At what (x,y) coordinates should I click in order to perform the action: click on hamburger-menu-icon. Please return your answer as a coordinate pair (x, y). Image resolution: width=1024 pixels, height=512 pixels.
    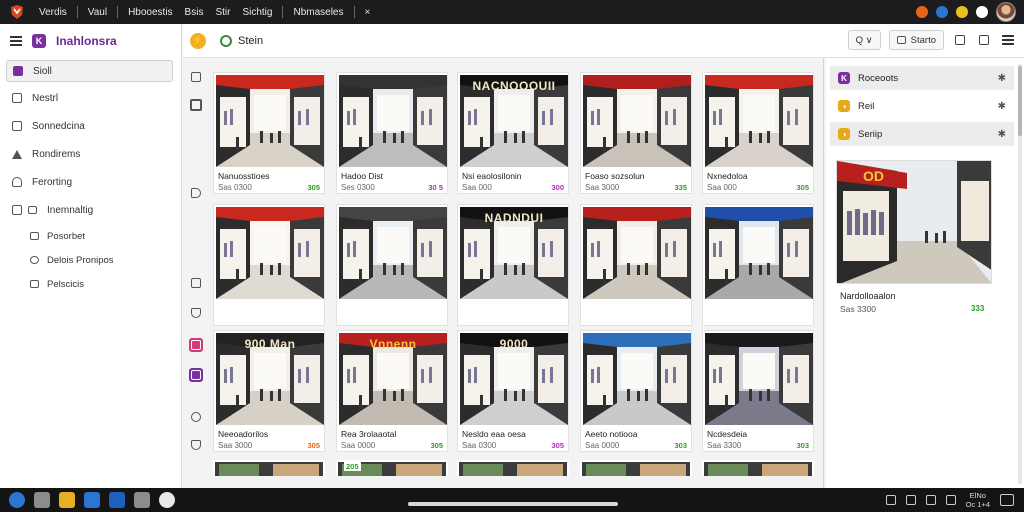
    Looking at the image, I should click on (16, 41).